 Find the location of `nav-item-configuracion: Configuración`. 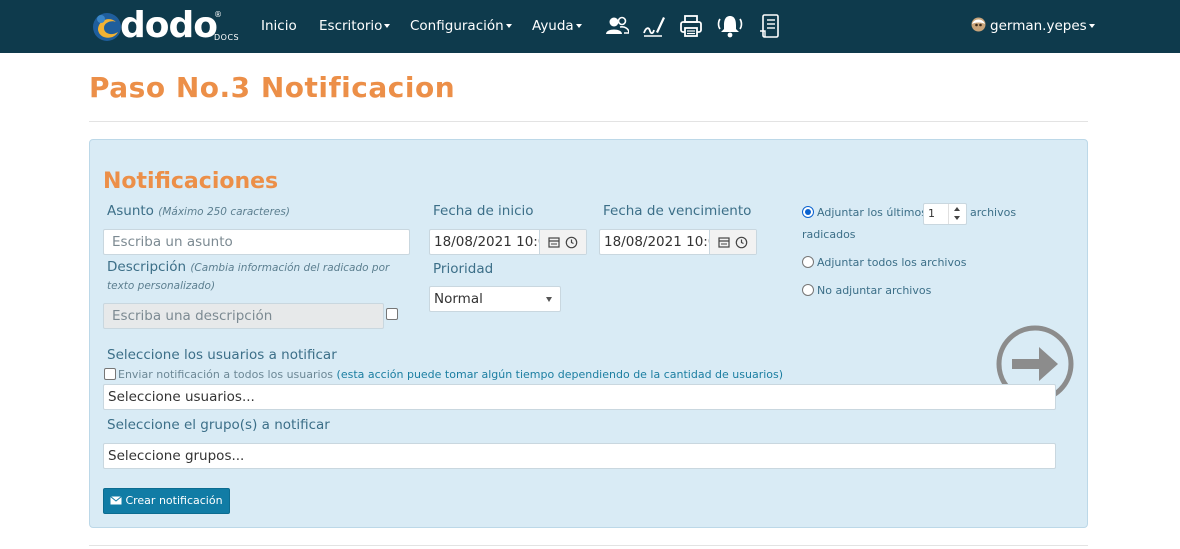

nav-item-configuracion: Configuración is located at coordinates (461, 26).